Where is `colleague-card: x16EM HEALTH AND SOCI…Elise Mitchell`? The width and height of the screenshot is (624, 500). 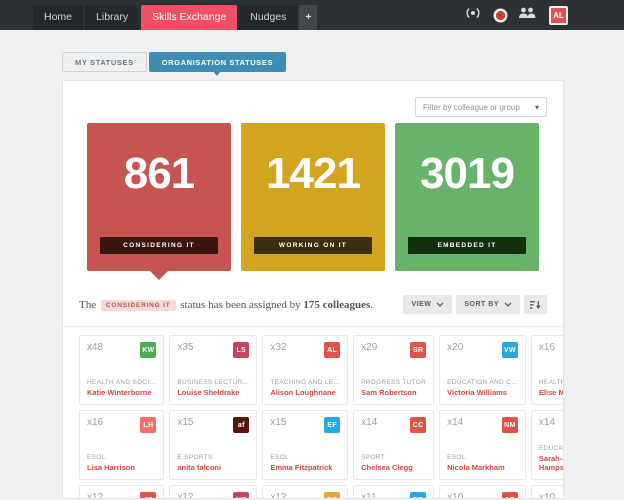
colleague-card: x16EM HEALTH AND SOCI…Elise Mitchell is located at coordinates (546, 370).